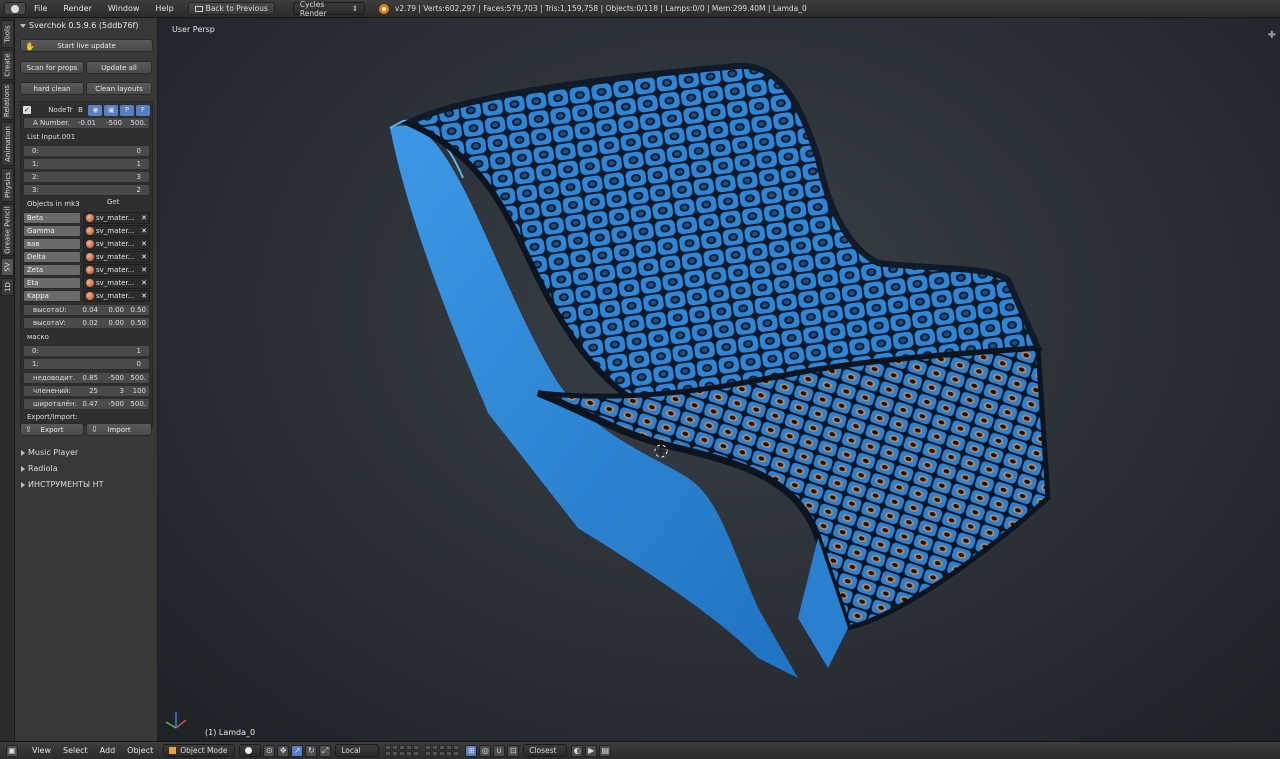 The width and height of the screenshot is (1280, 759). Describe the element at coordinates (49, 452) in the screenshot. I see `music-player-panel: Music Player` at that location.